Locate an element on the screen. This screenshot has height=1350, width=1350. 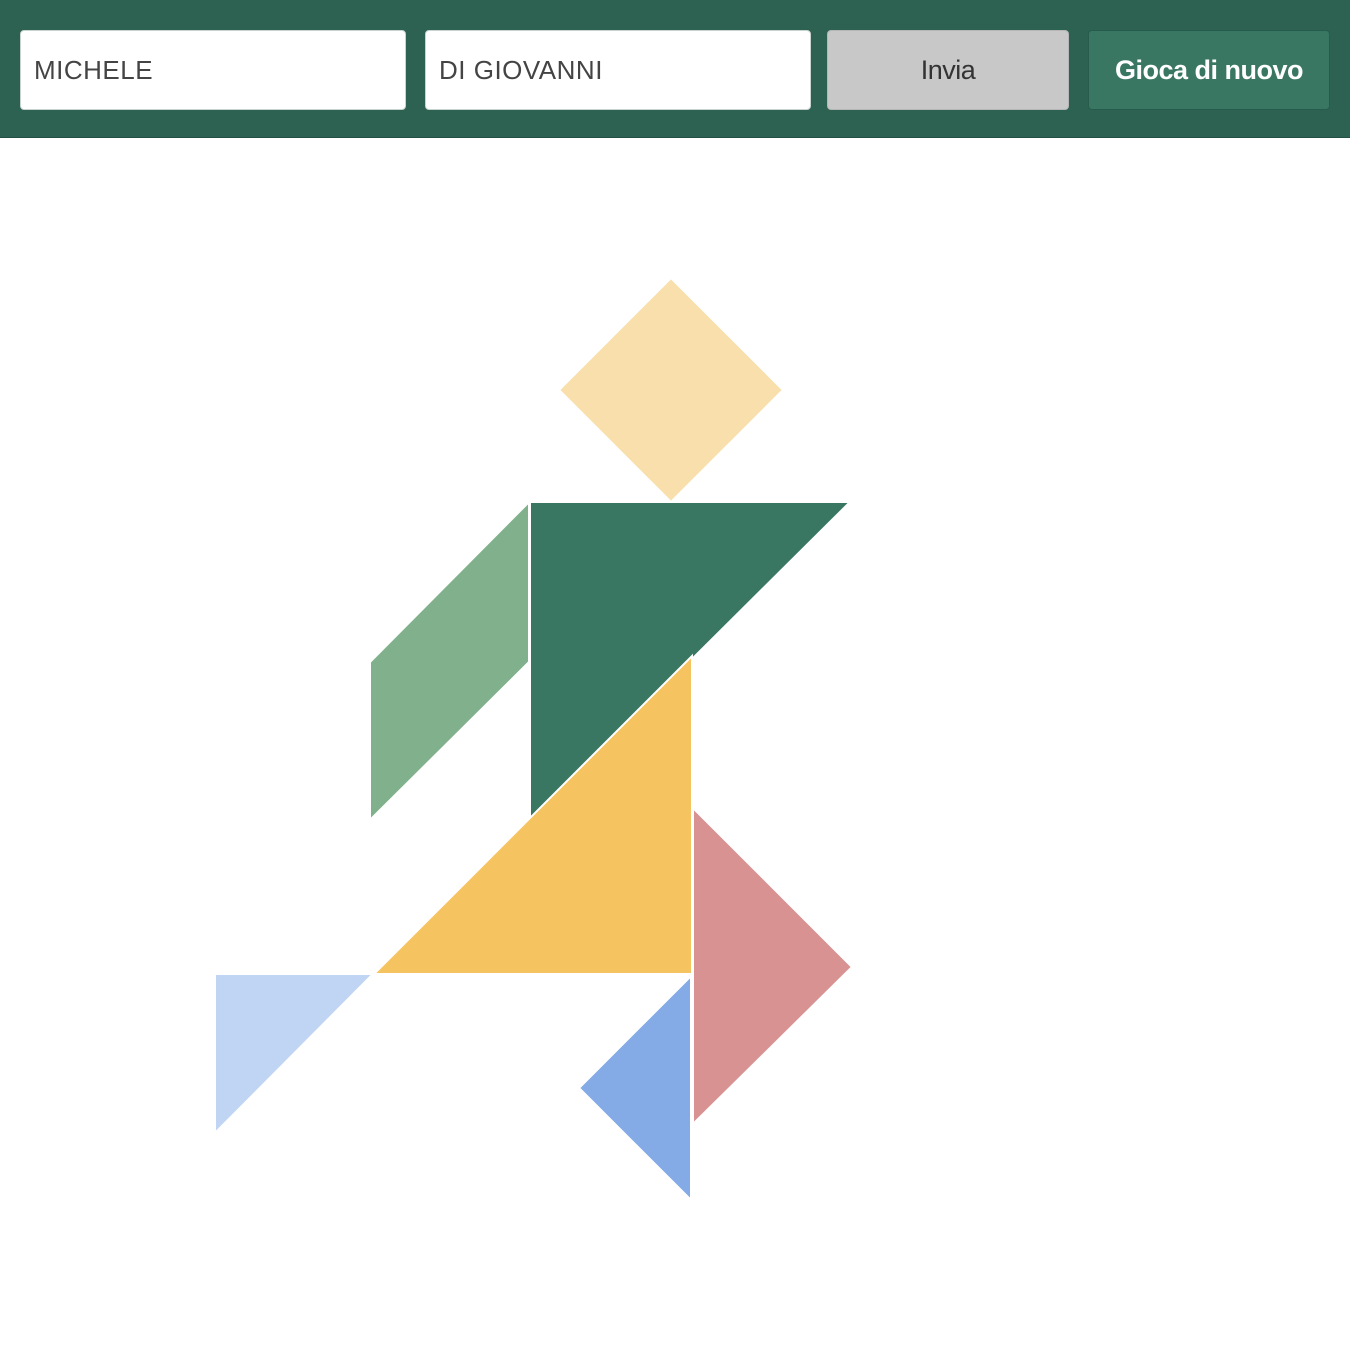
play-again-button: Gioca di nuovo is located at coordinates (1209, 70).